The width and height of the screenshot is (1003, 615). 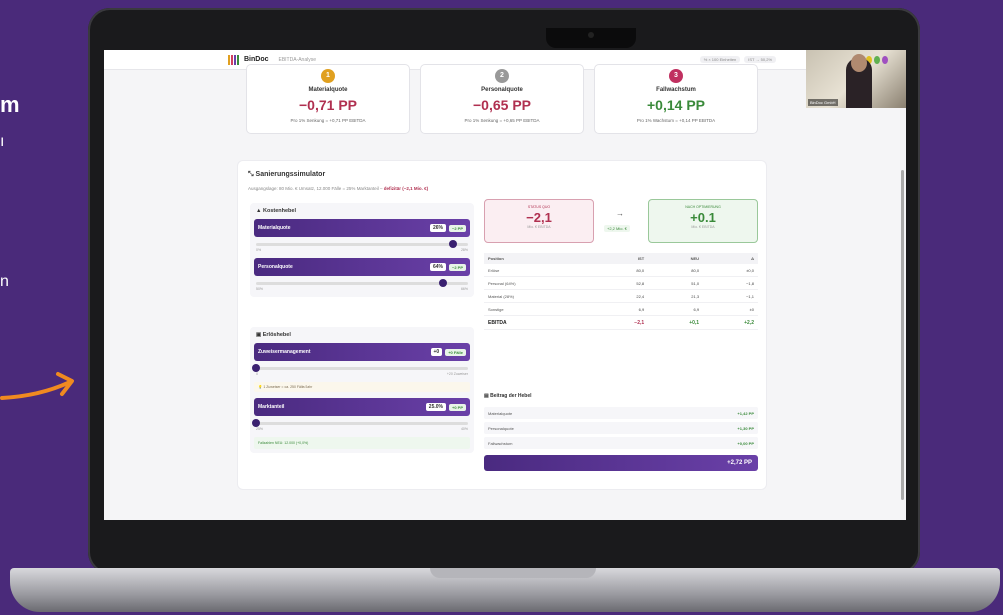 I want to click on kpi-number-badge: 3, so click(x=676, y=76).